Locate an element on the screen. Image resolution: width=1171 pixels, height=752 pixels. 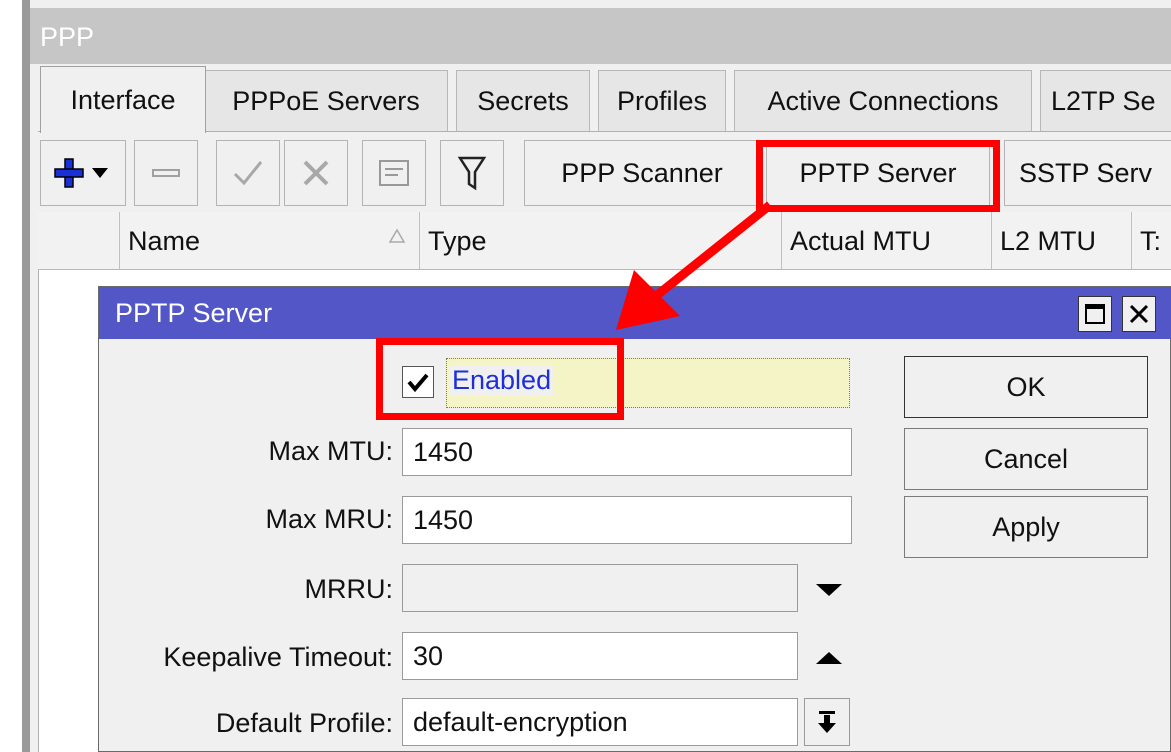
tab-interface: Interface is located at coordinates (123, 99).